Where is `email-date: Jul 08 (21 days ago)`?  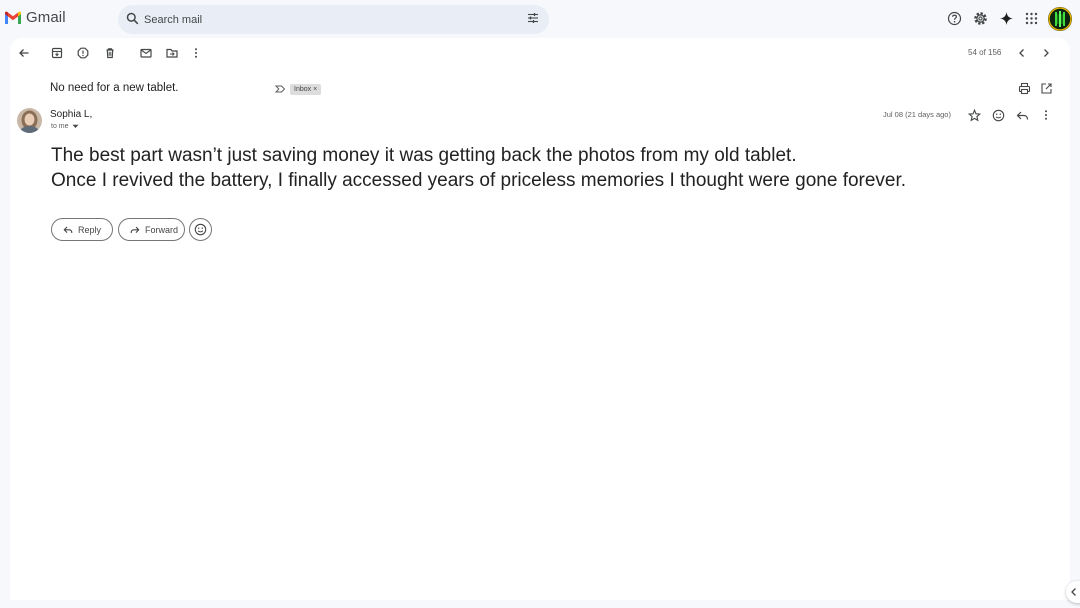
email-date: Jul 08 (21 days ago) is located at coordinates (917, 114).